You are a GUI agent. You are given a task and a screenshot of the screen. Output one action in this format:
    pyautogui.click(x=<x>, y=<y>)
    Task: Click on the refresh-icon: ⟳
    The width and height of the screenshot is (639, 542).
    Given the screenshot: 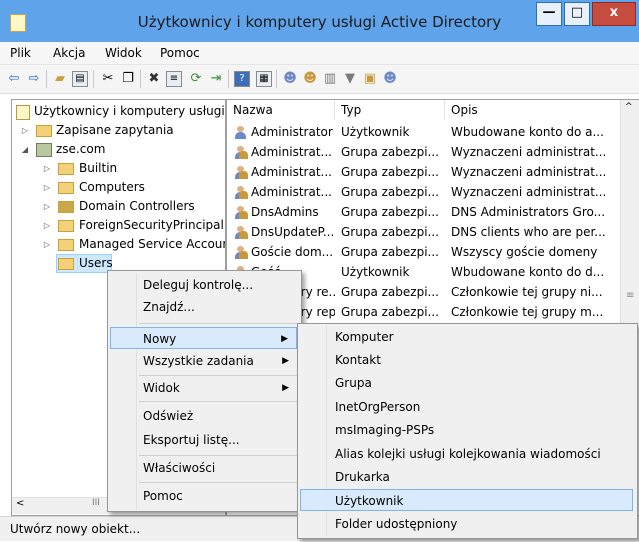 What is the action you would take?
    pyautogui.click(x=196, y=79)
    